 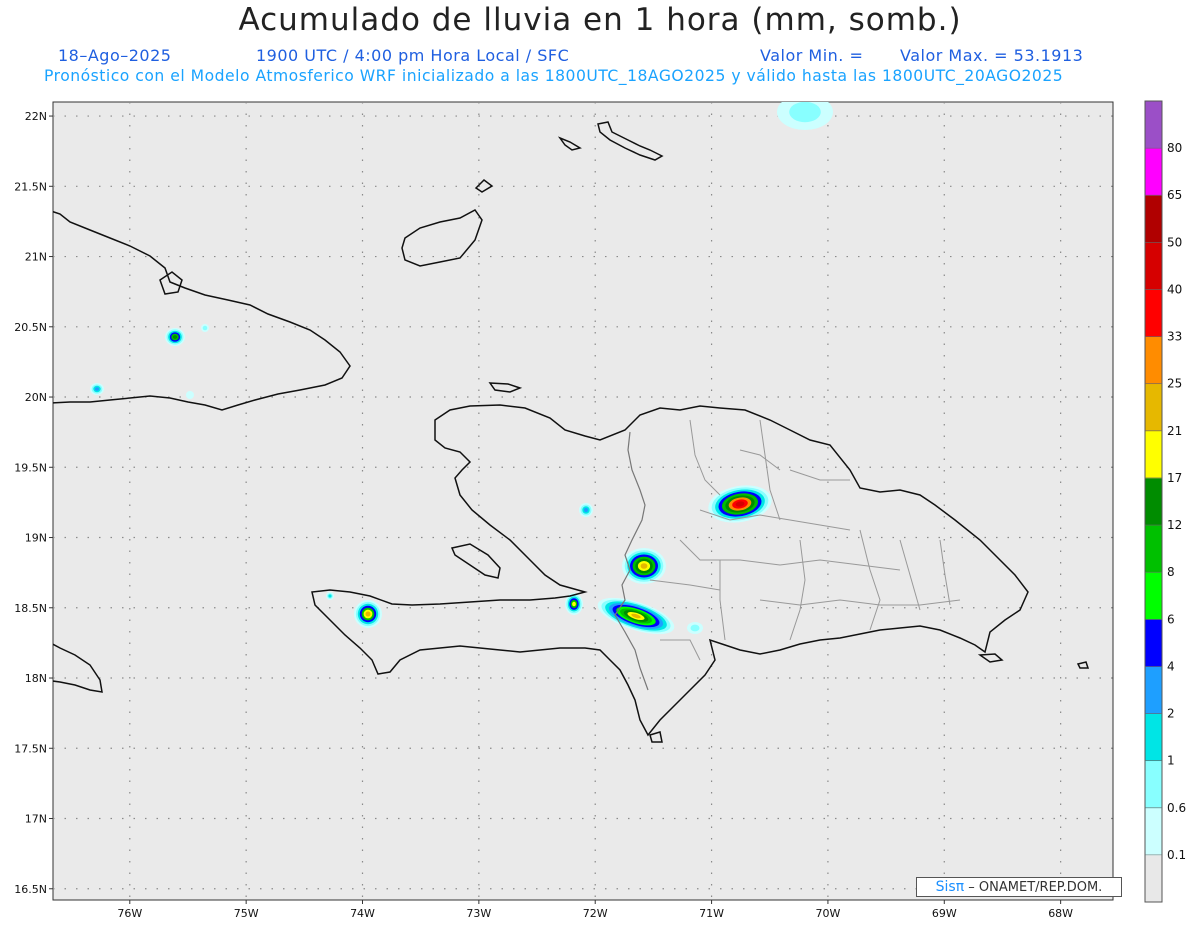 I want to click on lon-tick-label: 70W, so click(x=827, y=913).